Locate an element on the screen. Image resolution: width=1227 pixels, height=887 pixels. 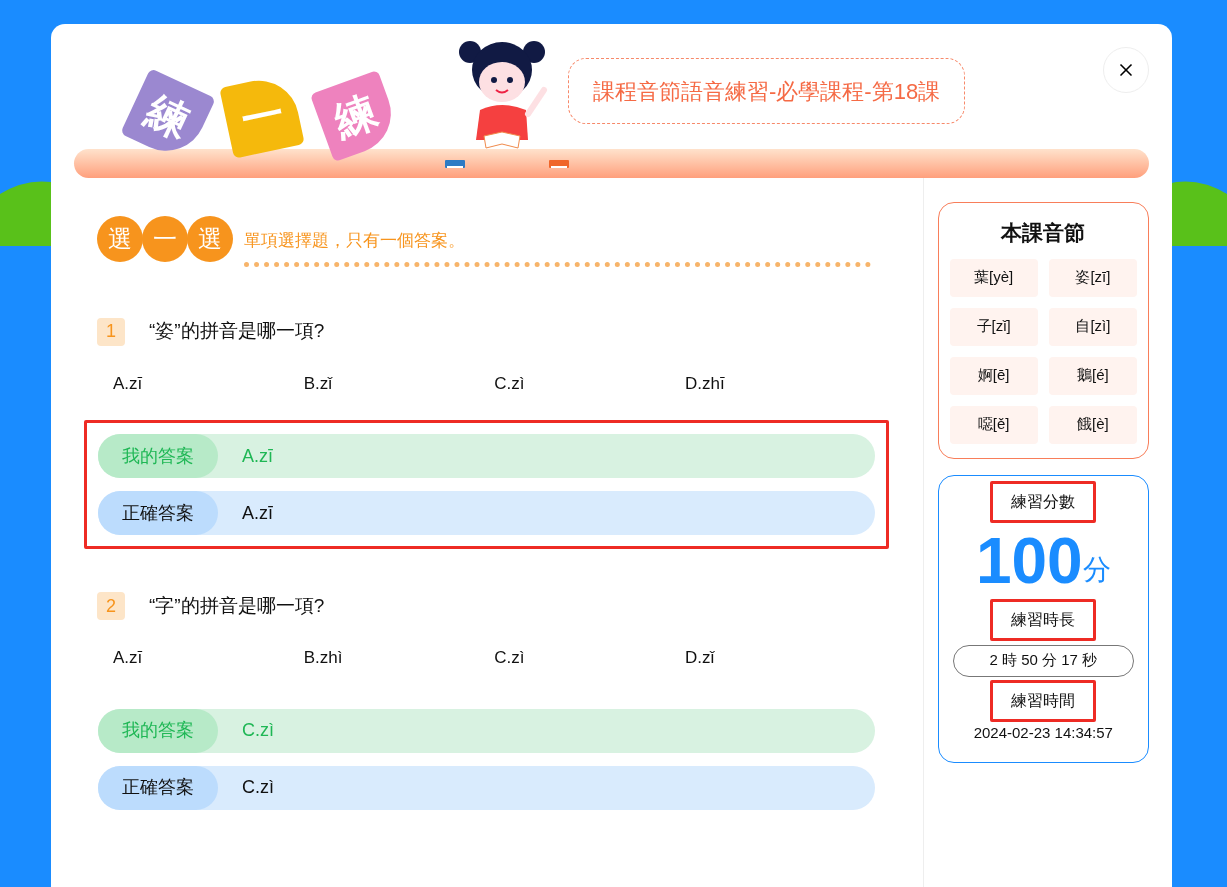
syllable-chip: 噁[ě] is located at coordinates (993, 424).